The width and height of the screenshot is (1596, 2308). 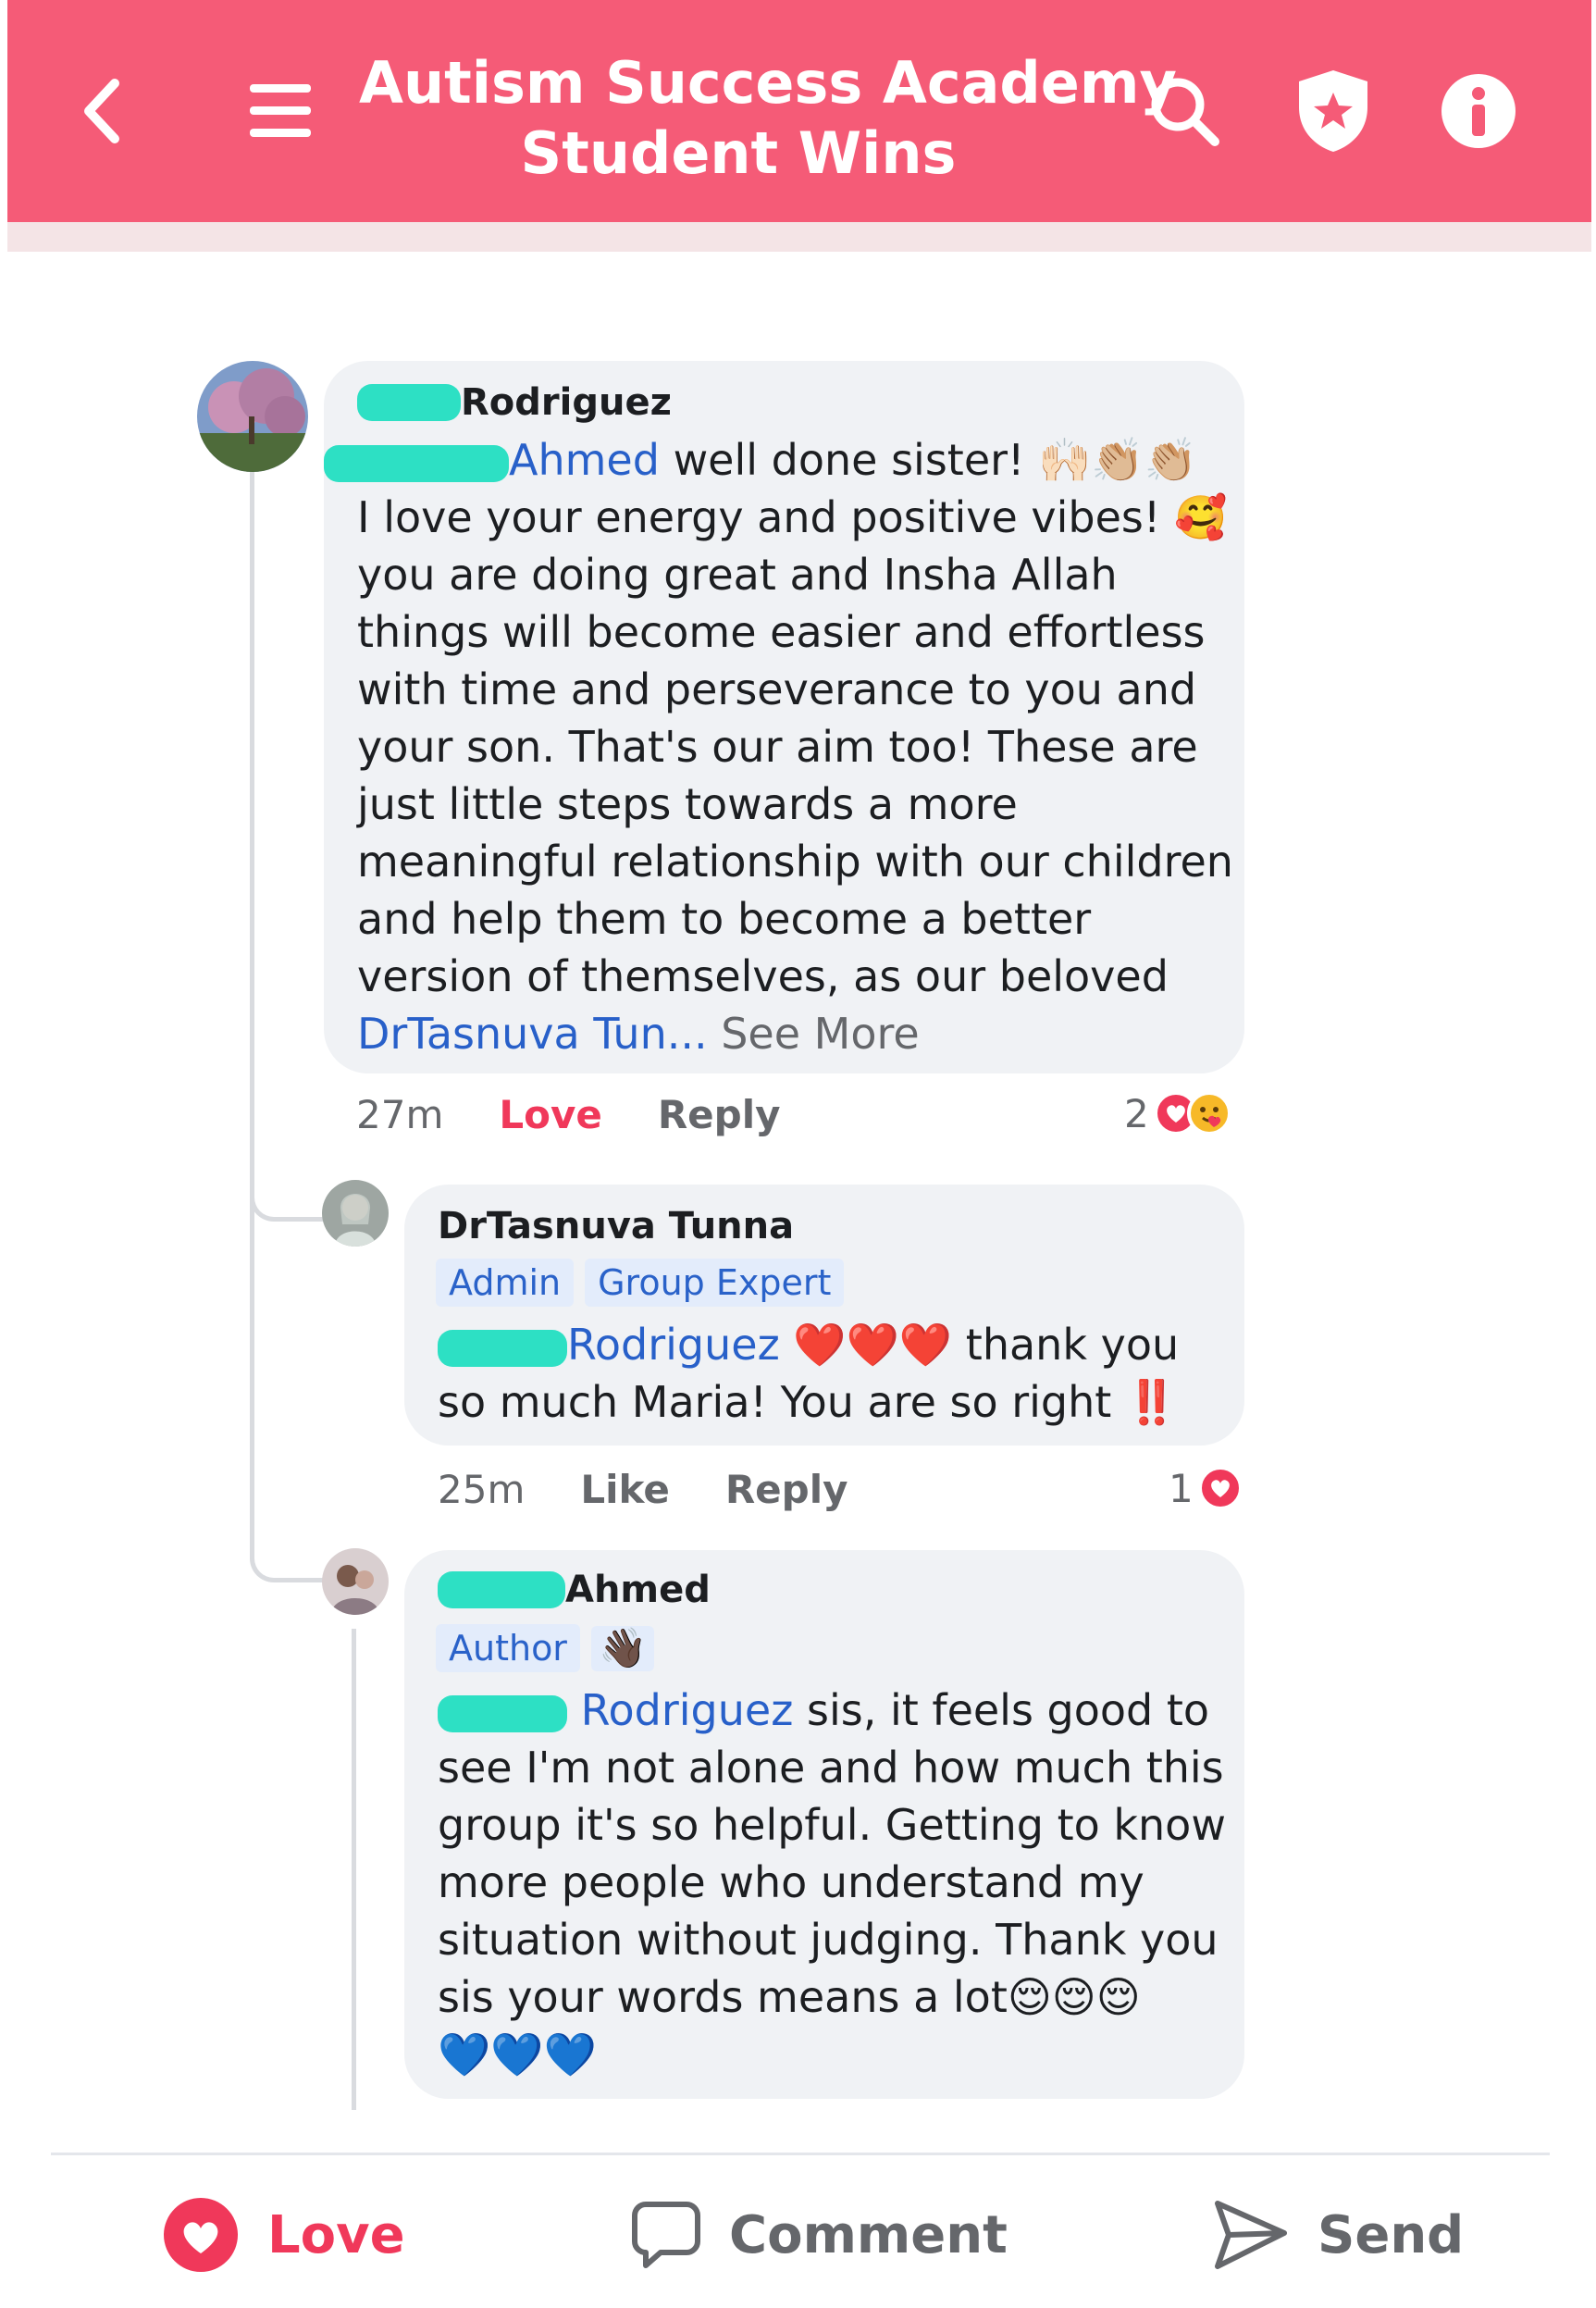 I want to click on comment-meta: 27m Love Reply, so click(x=596, y=1114).